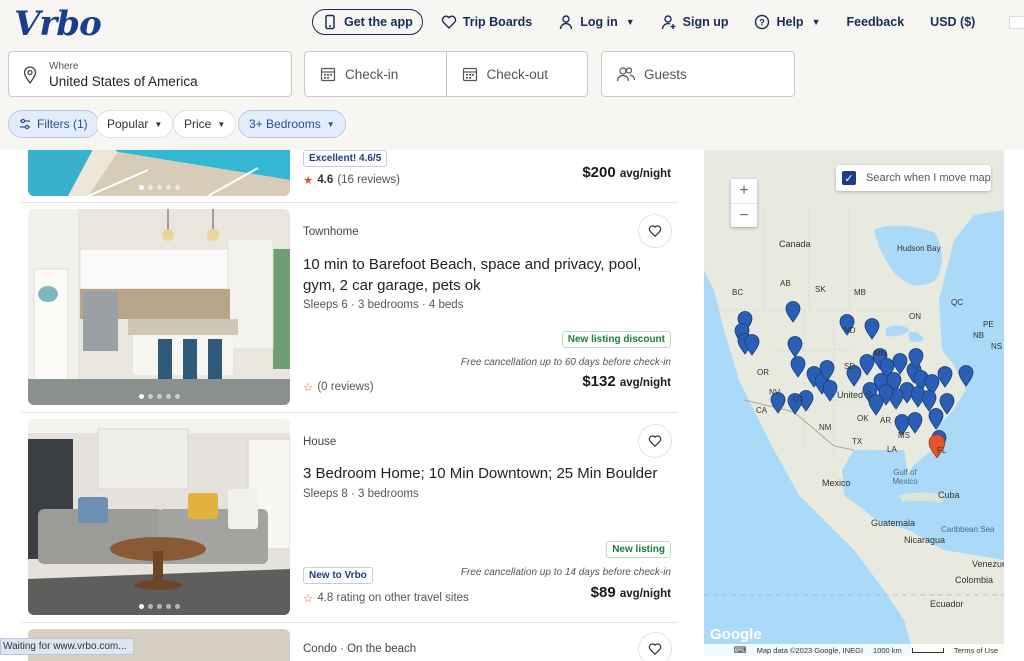 The width and height of the screenshot is (1024, 661). What do you see at coordinates (351, 180) in the screenshot?
I see `listing-rating: ★ 4.6 (16 reviews)` at bounding box center [351, 180].